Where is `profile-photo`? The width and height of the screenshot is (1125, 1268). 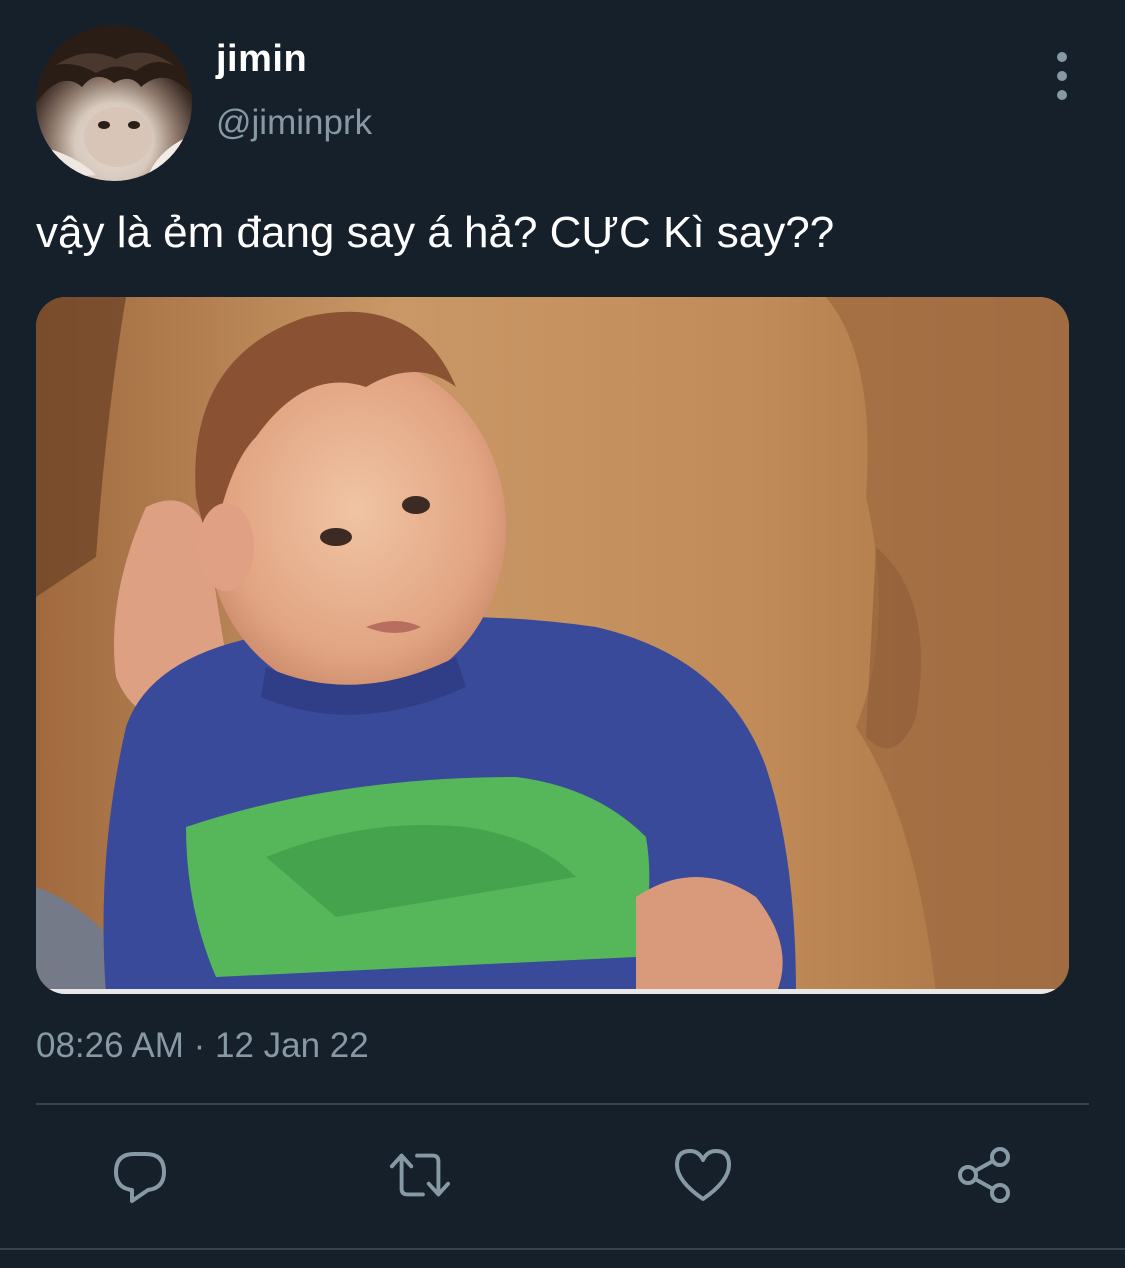 profile-photo is located at coordinates (114, 103).